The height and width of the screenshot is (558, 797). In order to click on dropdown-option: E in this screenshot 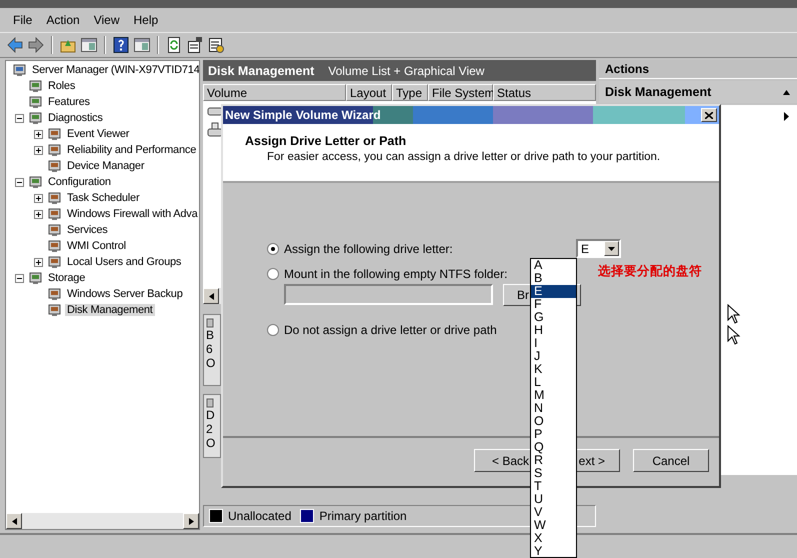, I will do `click(553, 291)`.